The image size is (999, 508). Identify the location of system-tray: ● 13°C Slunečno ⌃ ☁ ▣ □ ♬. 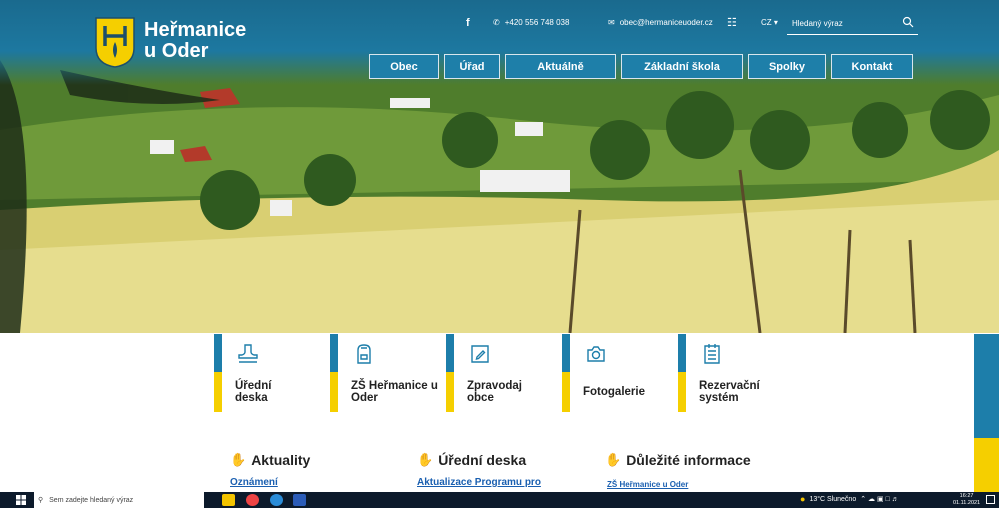
(849, 499).